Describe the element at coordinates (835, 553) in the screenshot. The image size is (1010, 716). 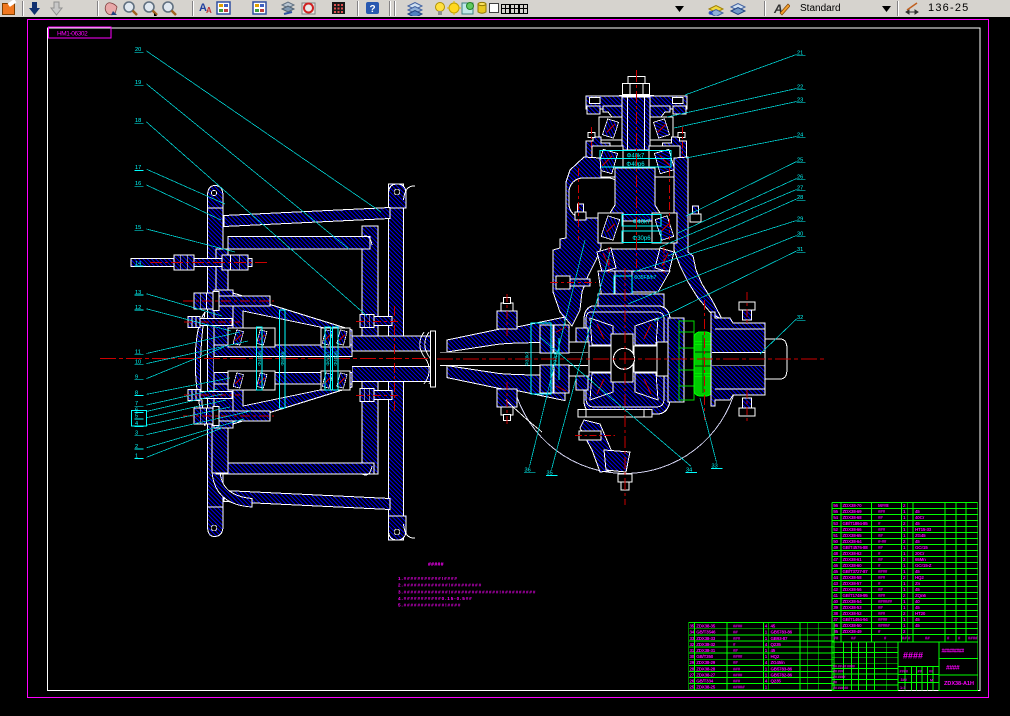
I see `svg-text: 48` at that location.